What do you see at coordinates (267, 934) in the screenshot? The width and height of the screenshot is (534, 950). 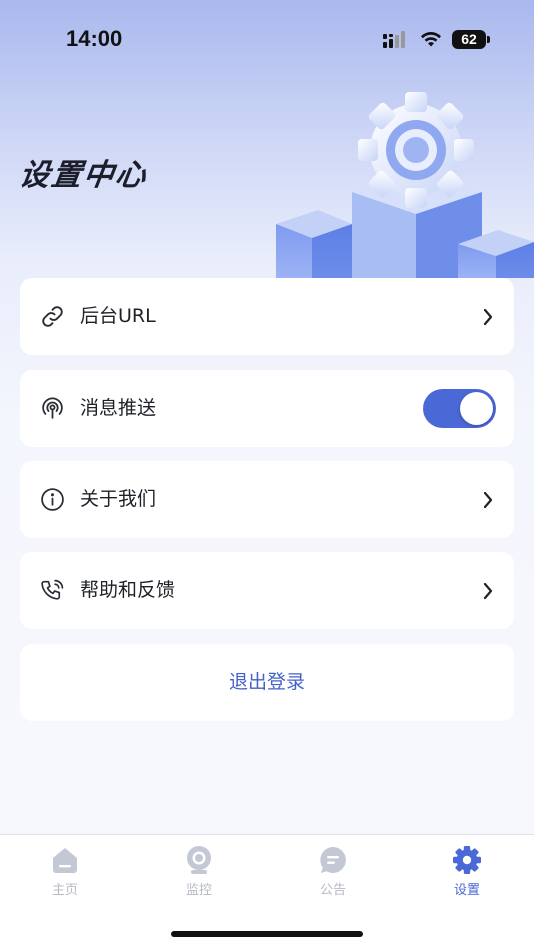 I see `home-indicator` at bounding box center [267, 934].